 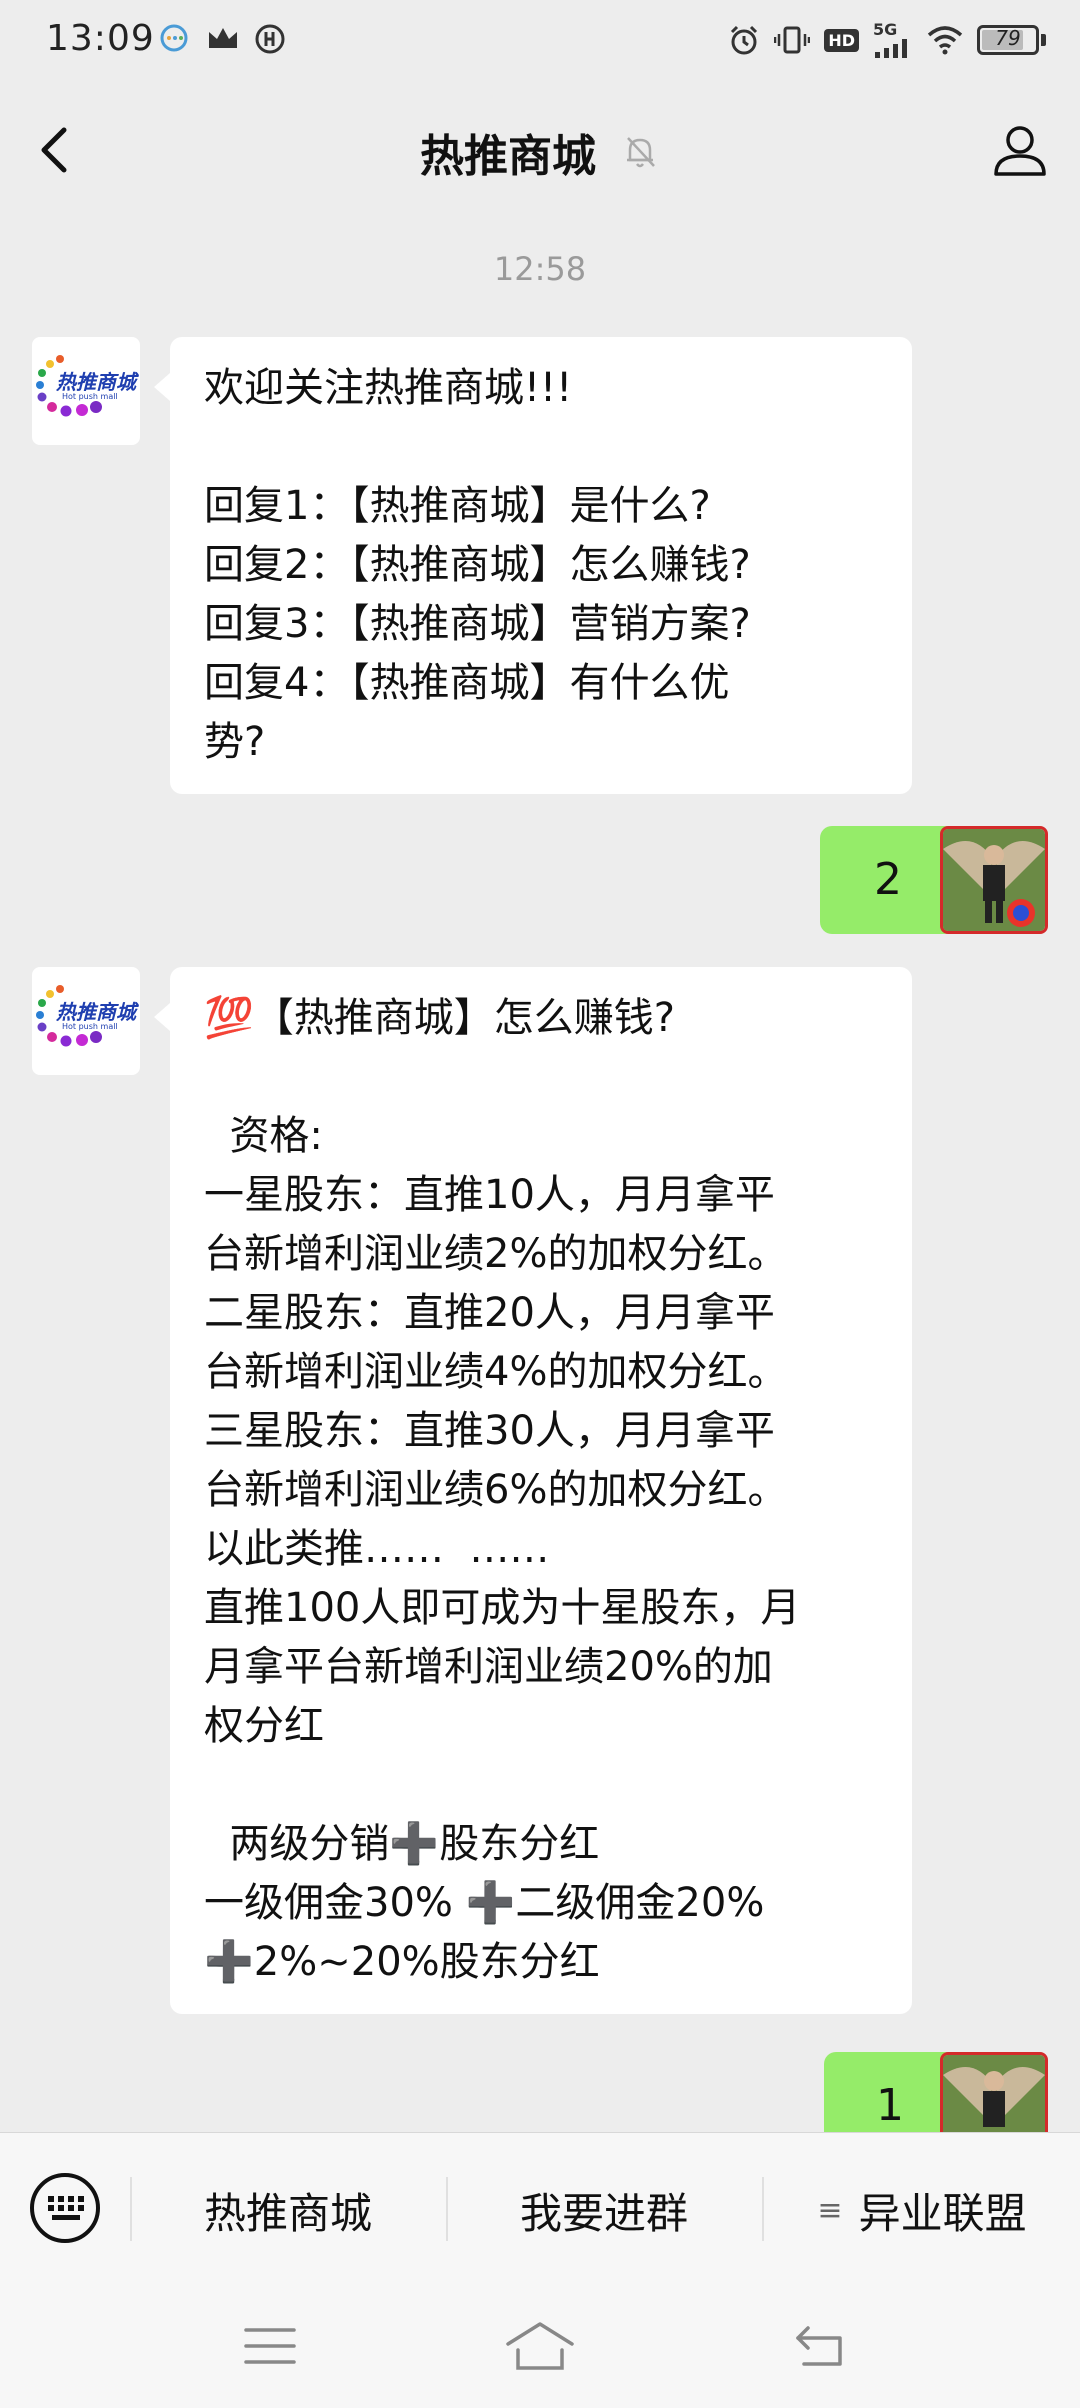 What do you see at coordinates (744, 40) in the screenshot?
I see `alarm-icon` at bounding box center [744, 40].